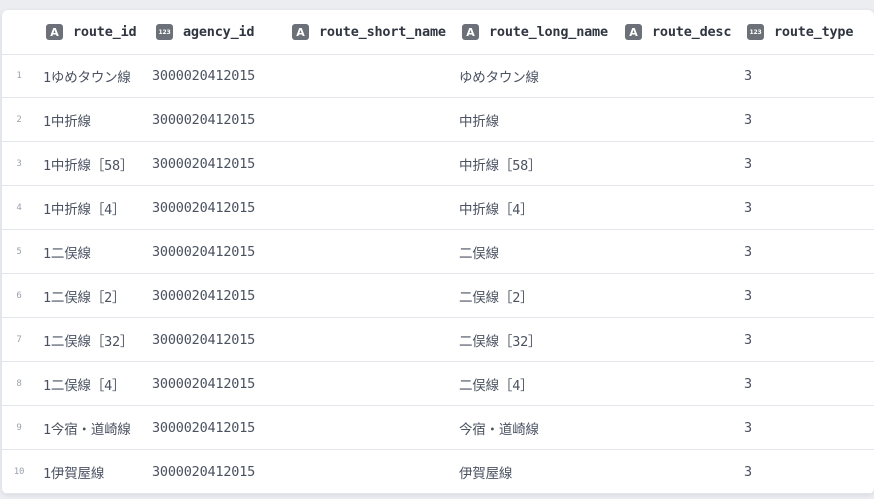 The height and width of the screenshot is (499, 874). I want to click on table-row: 6 1二俣線［2］ 3000020412015 二俣線［2］ 3, so click(438, 296).